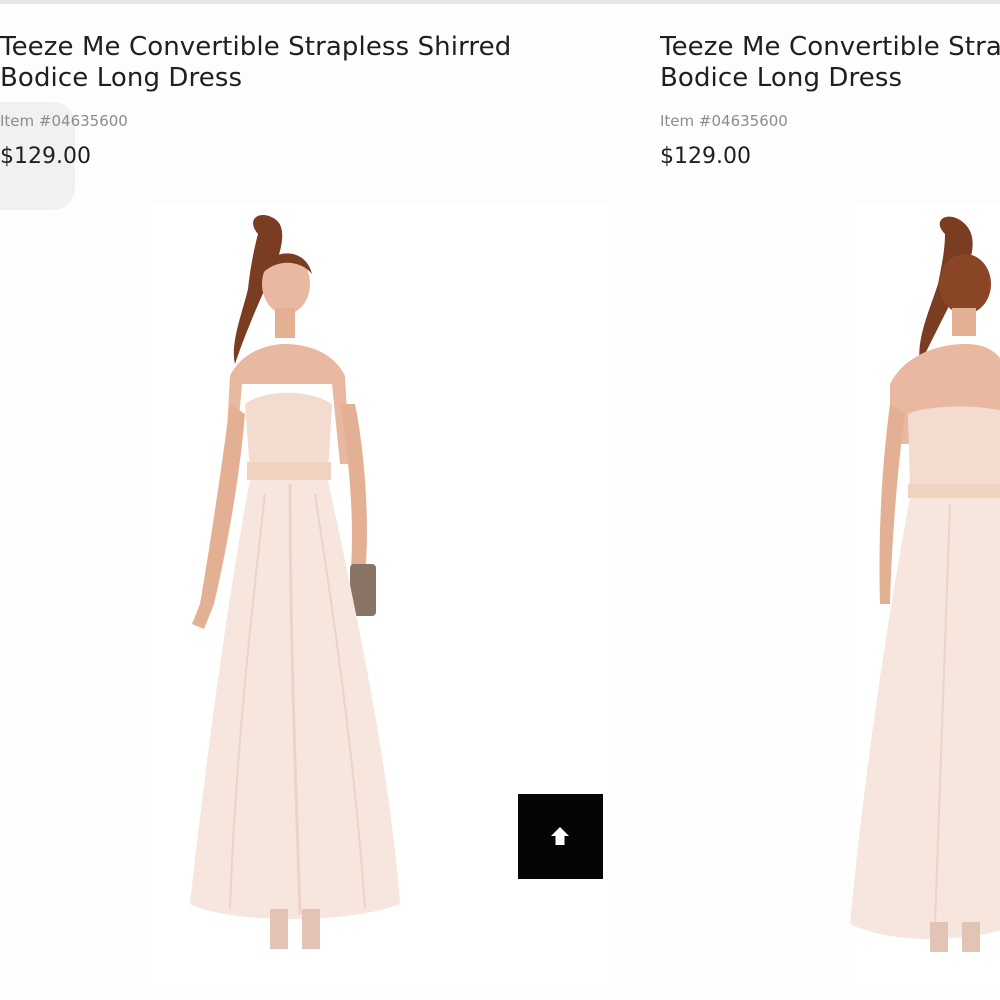 The height and width of the screenshot is (1000, 1000). Describe the element at coordinates (925, 594) in the screenshot. I see `product-image-back` at that location.